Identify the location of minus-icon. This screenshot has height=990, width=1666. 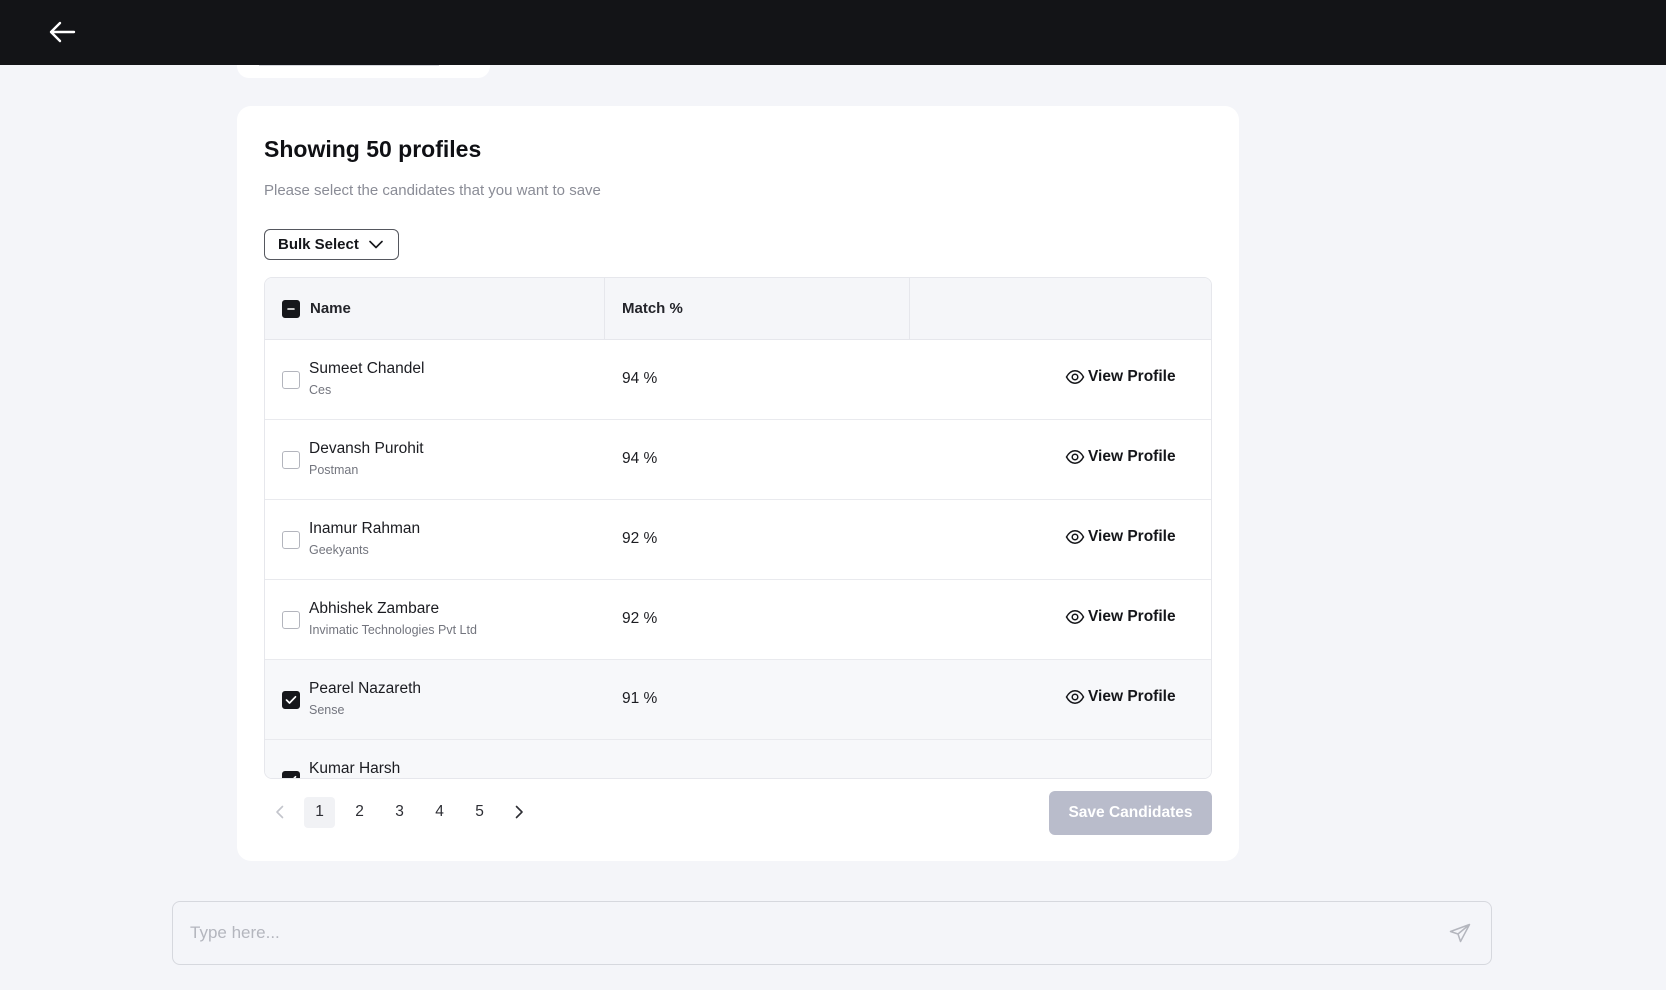
(291, 308).